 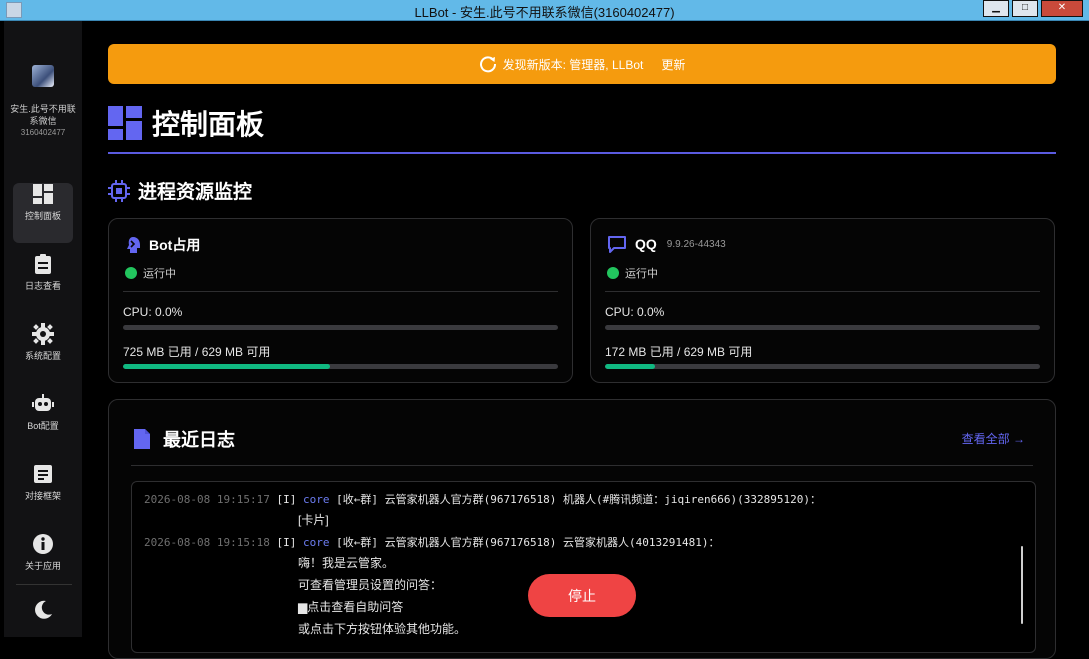 I want to click on robot-icon, so click(x=43, y=402).